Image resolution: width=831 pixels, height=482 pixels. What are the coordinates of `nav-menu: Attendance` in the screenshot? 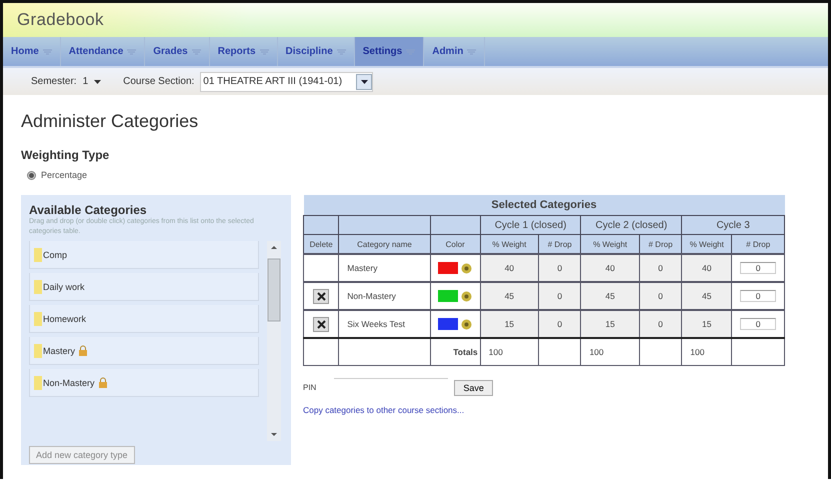 It's located at (103, 51).